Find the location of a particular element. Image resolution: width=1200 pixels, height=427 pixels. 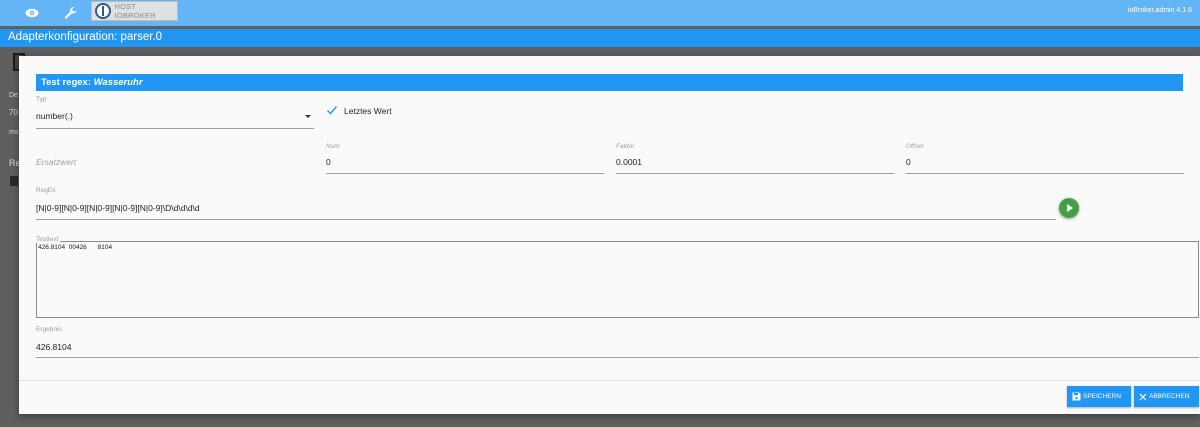

host-button-label: HOST IOBROKER is located at coordinates (135, 11).